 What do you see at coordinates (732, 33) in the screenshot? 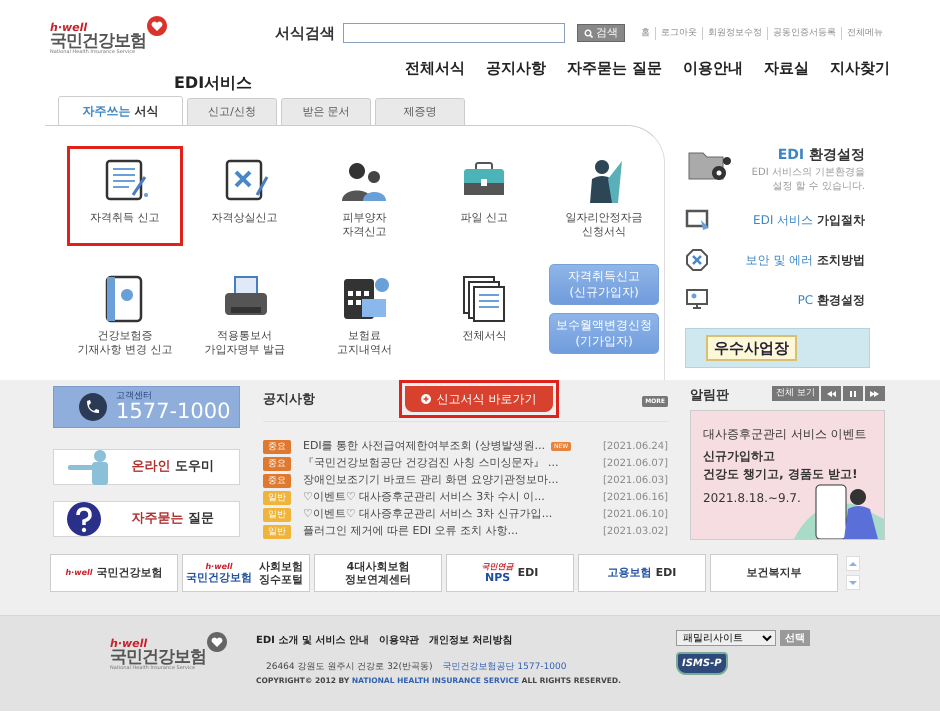
I see `util-link: 회원정보수정` at bounding box center [732, 33].